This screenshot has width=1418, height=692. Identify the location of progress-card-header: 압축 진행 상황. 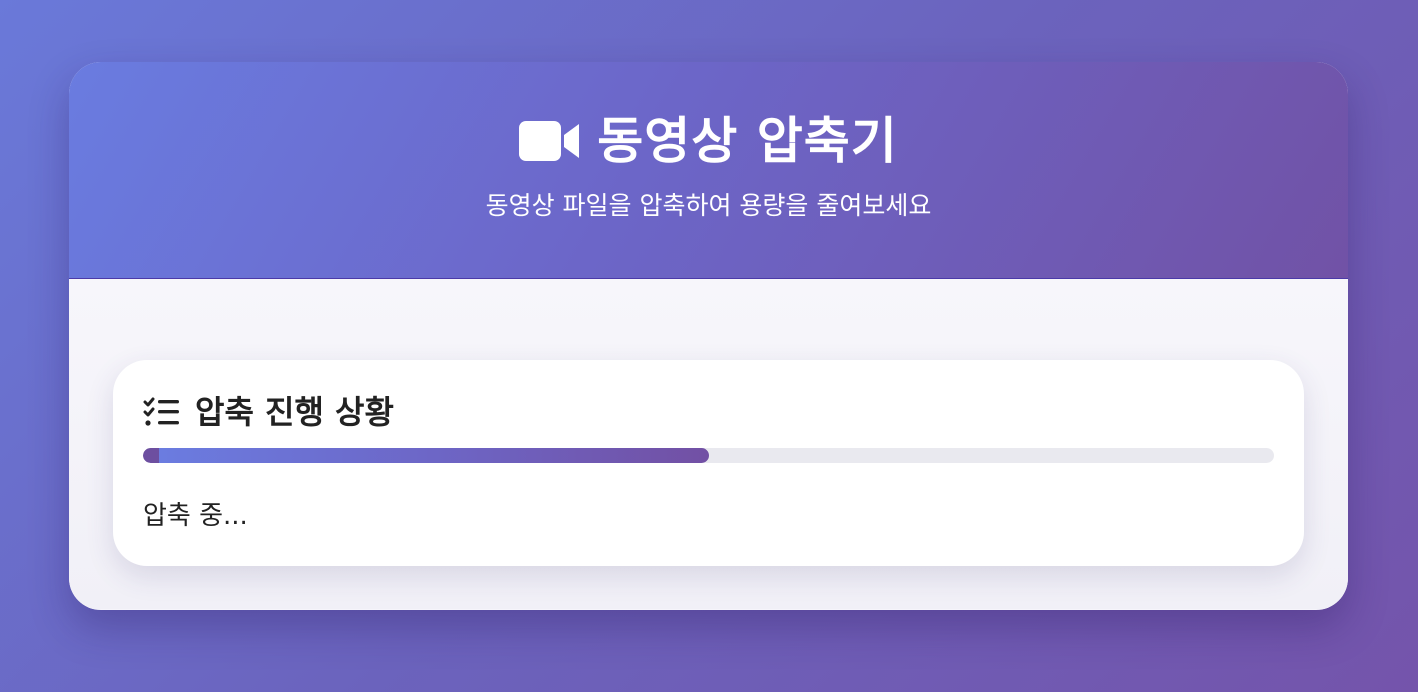
(708, 412).